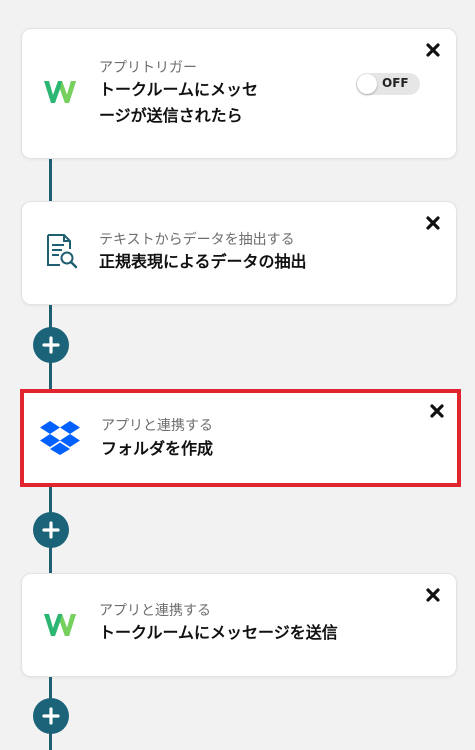 This screenshot has width=475, height=750. Describe the element at coordinates (240, 438) in the screenshot. I see `dropbox-step-card: アプリと連携する フォルダを作成` at that location.